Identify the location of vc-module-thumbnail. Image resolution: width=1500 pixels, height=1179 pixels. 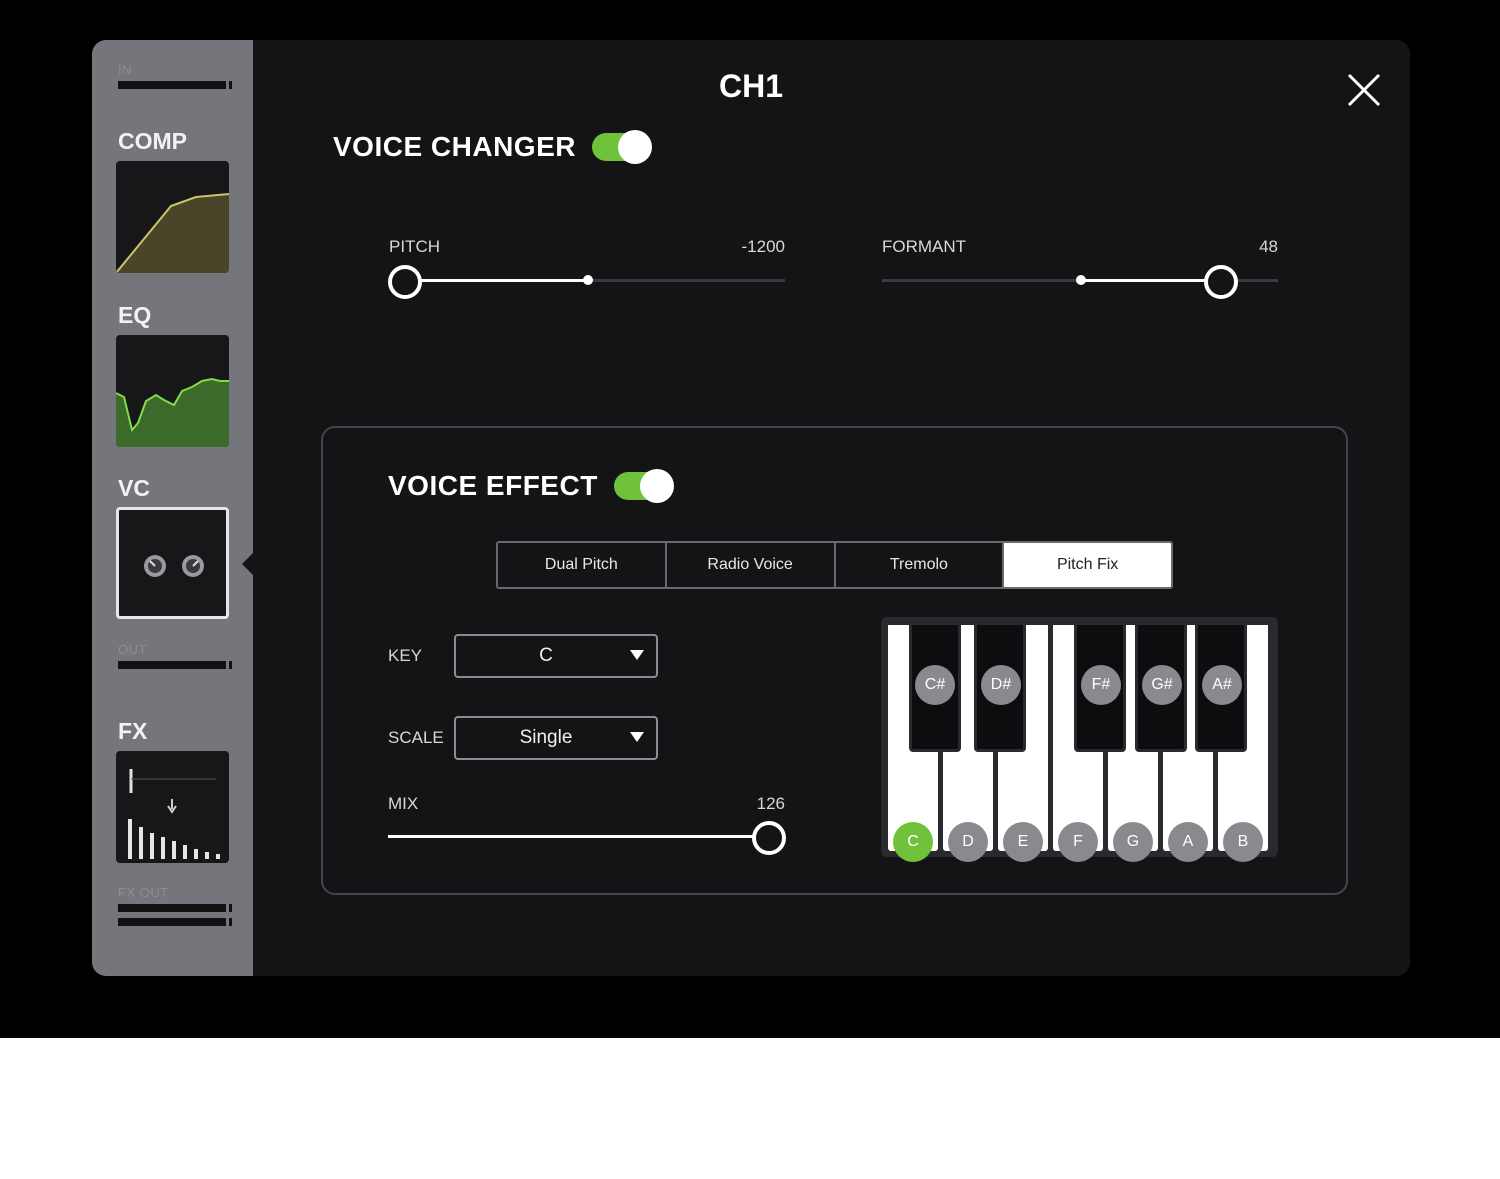
(172, 563).